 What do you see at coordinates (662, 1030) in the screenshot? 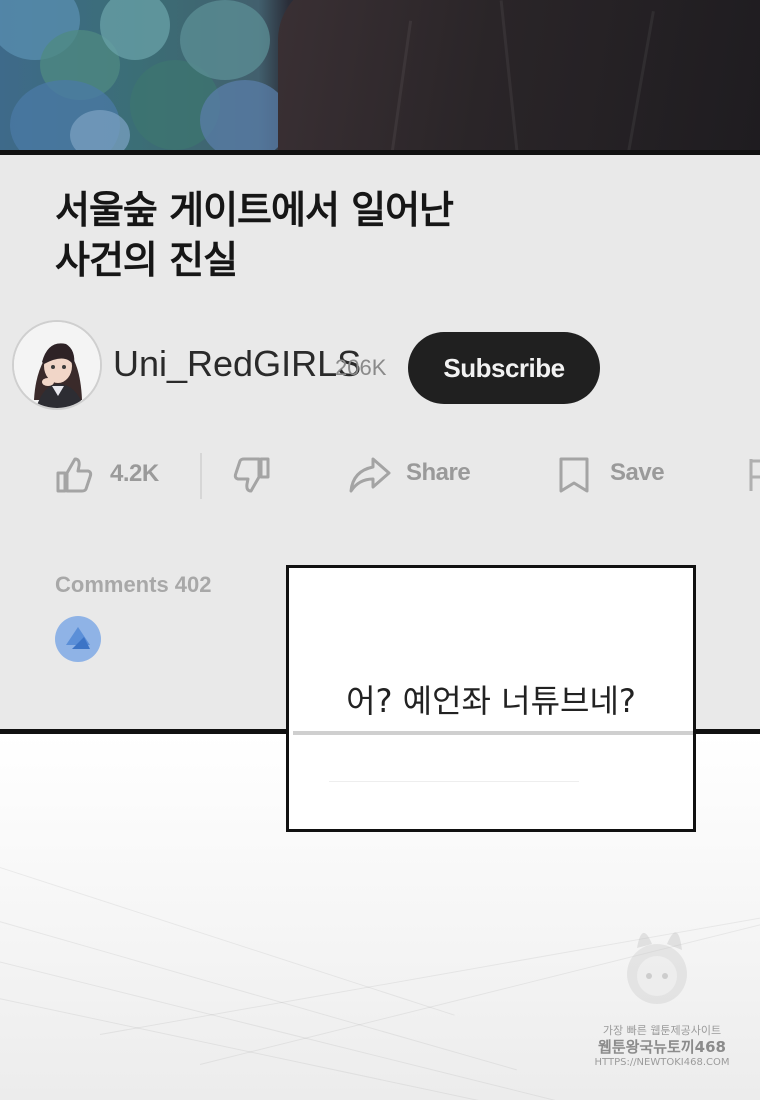
I see `watermark-line-1: 가장 빠른 웹툰제공사이트` at bounding box center [662, 1030].